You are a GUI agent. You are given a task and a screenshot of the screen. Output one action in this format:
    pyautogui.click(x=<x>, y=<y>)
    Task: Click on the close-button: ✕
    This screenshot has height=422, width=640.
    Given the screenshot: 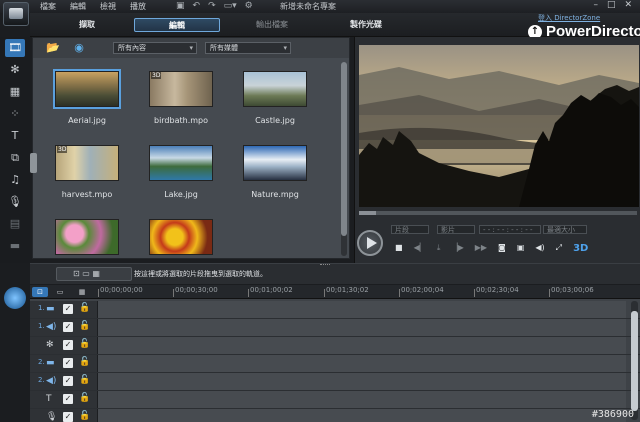 What is the action you would take?
    pyautogui.click(x=628, y=5)
    